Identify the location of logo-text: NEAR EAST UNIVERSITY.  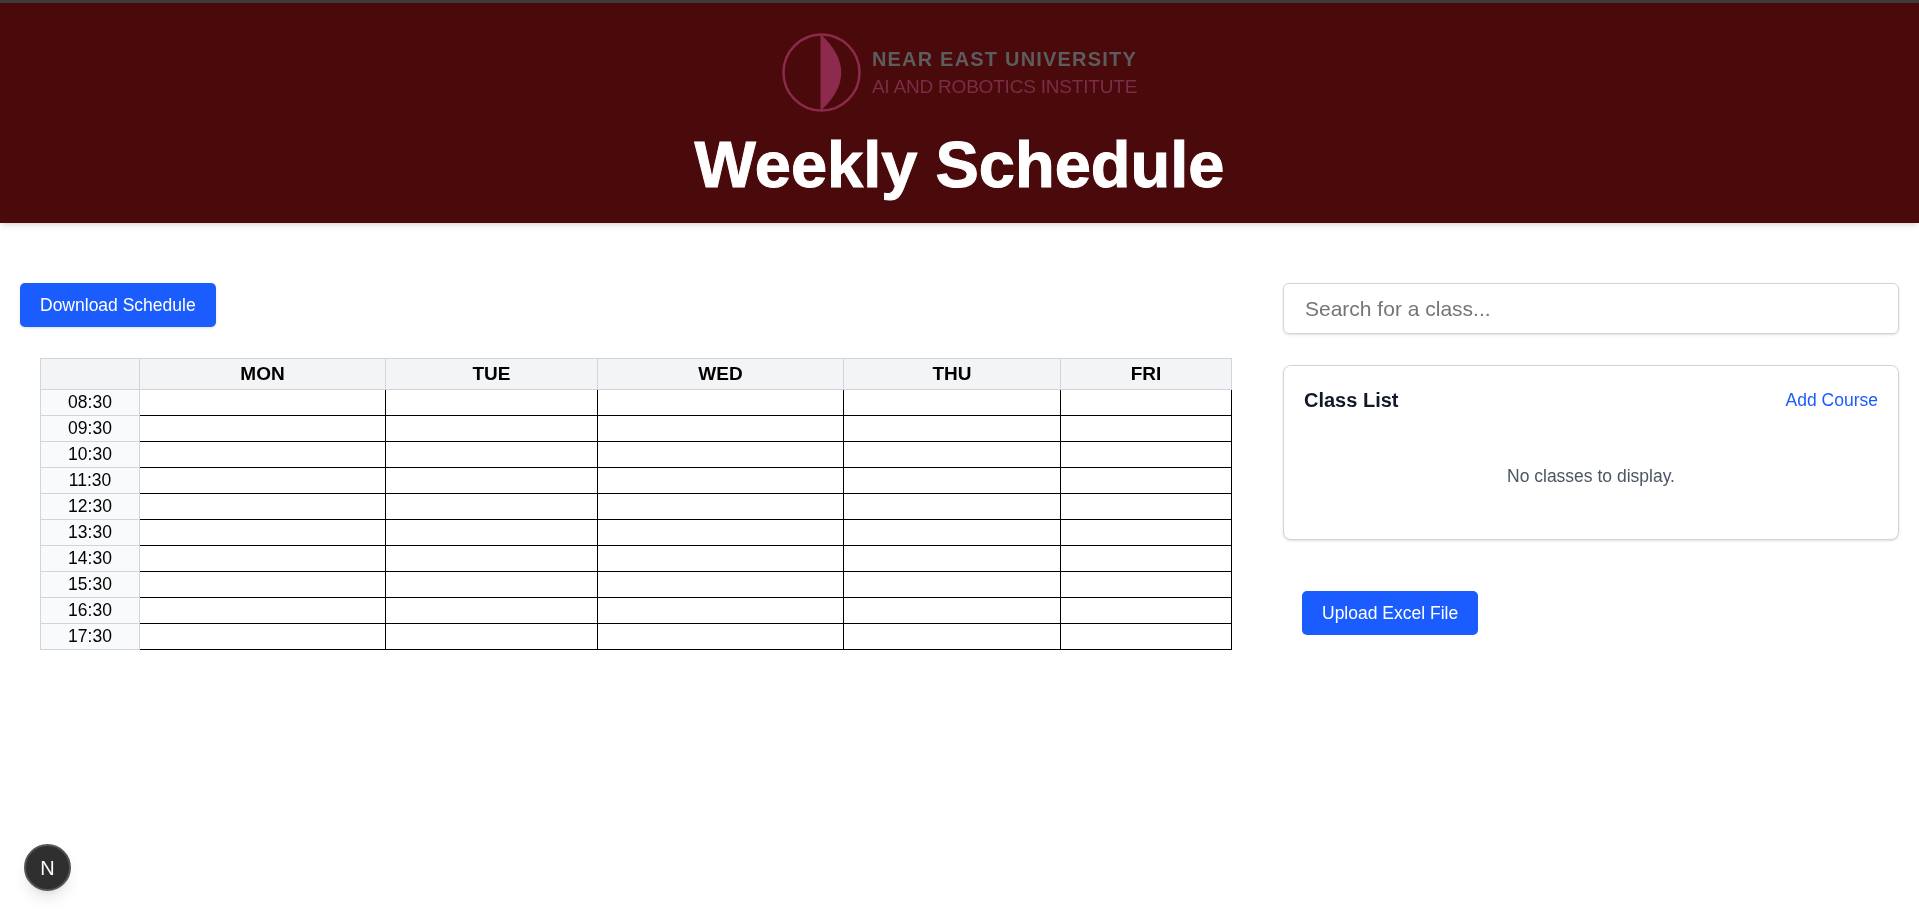
(1004, 59).